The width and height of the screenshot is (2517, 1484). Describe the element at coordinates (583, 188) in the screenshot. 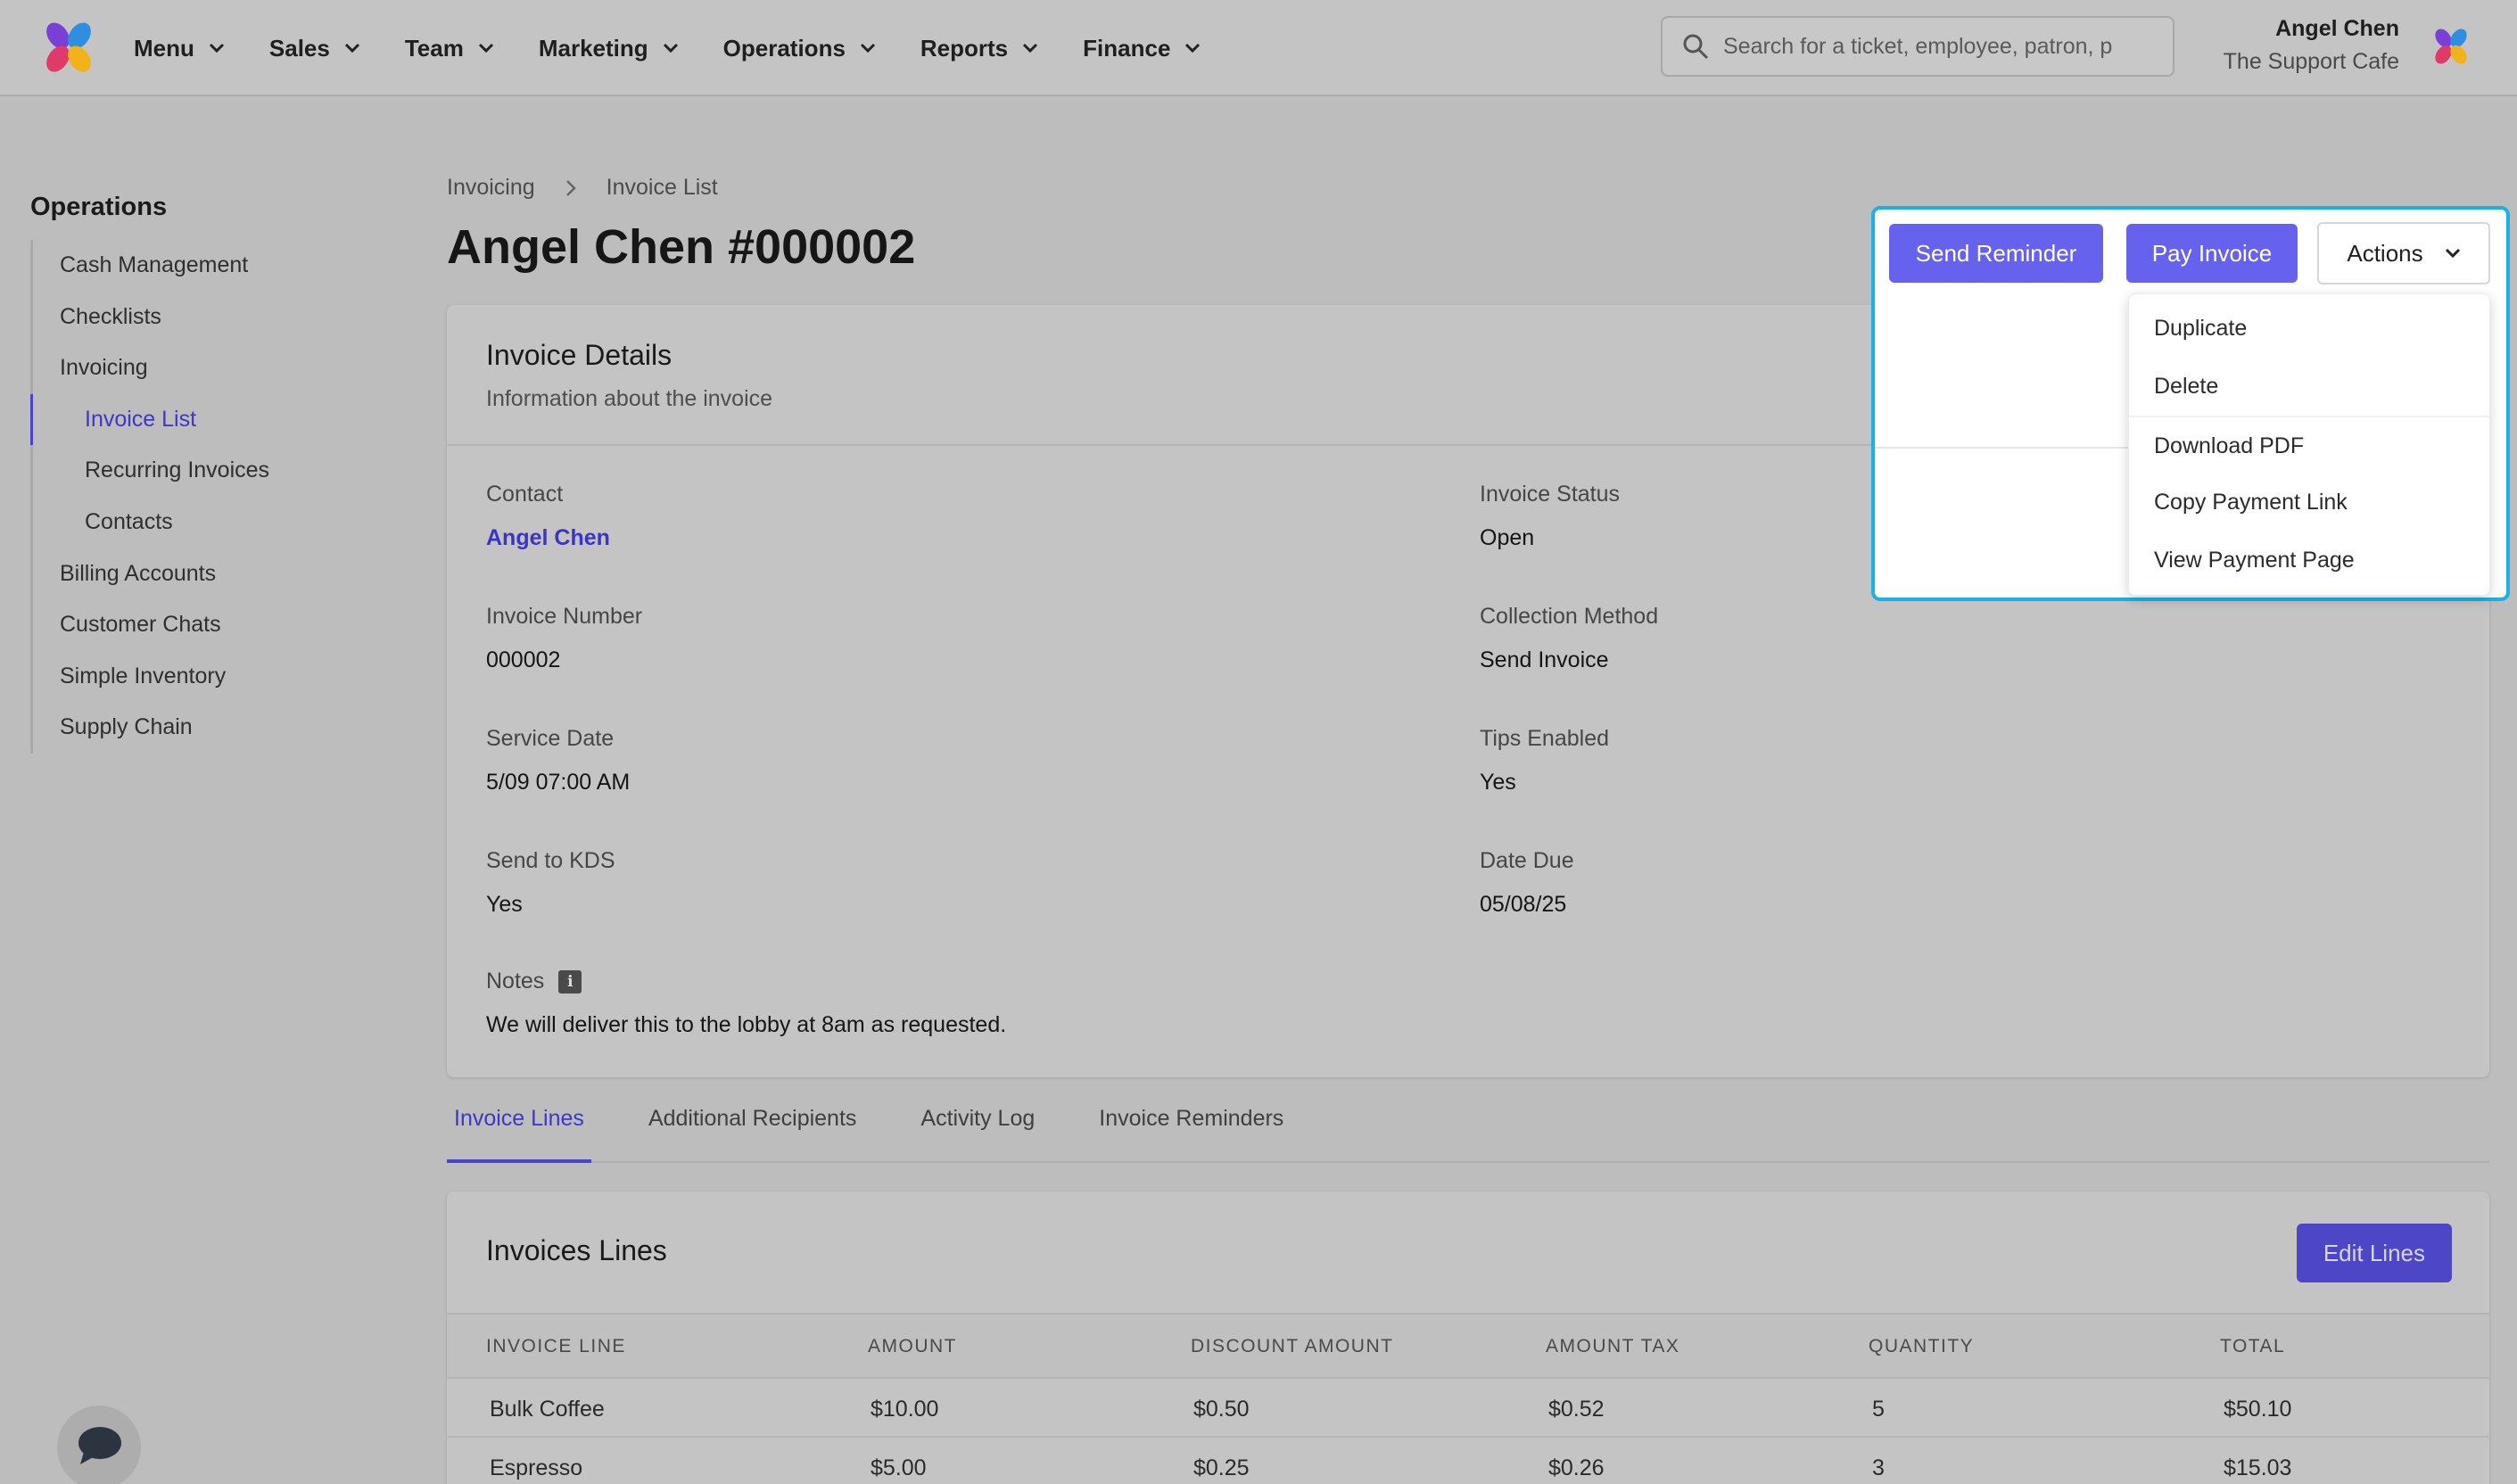

I see `breadcrumb: Invoicing Invoice List` at that location.